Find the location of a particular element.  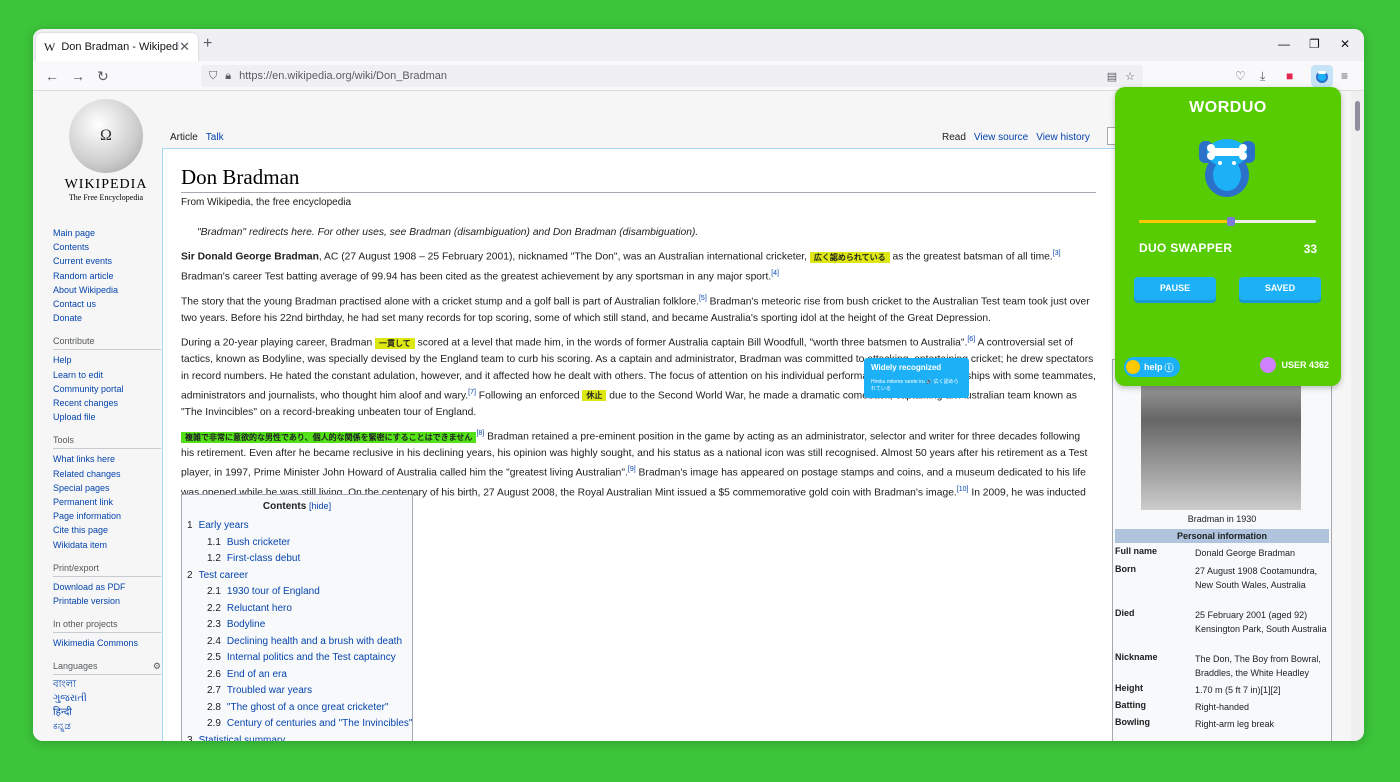

sidebar-link: Random article is located at coordinates (107, 276).